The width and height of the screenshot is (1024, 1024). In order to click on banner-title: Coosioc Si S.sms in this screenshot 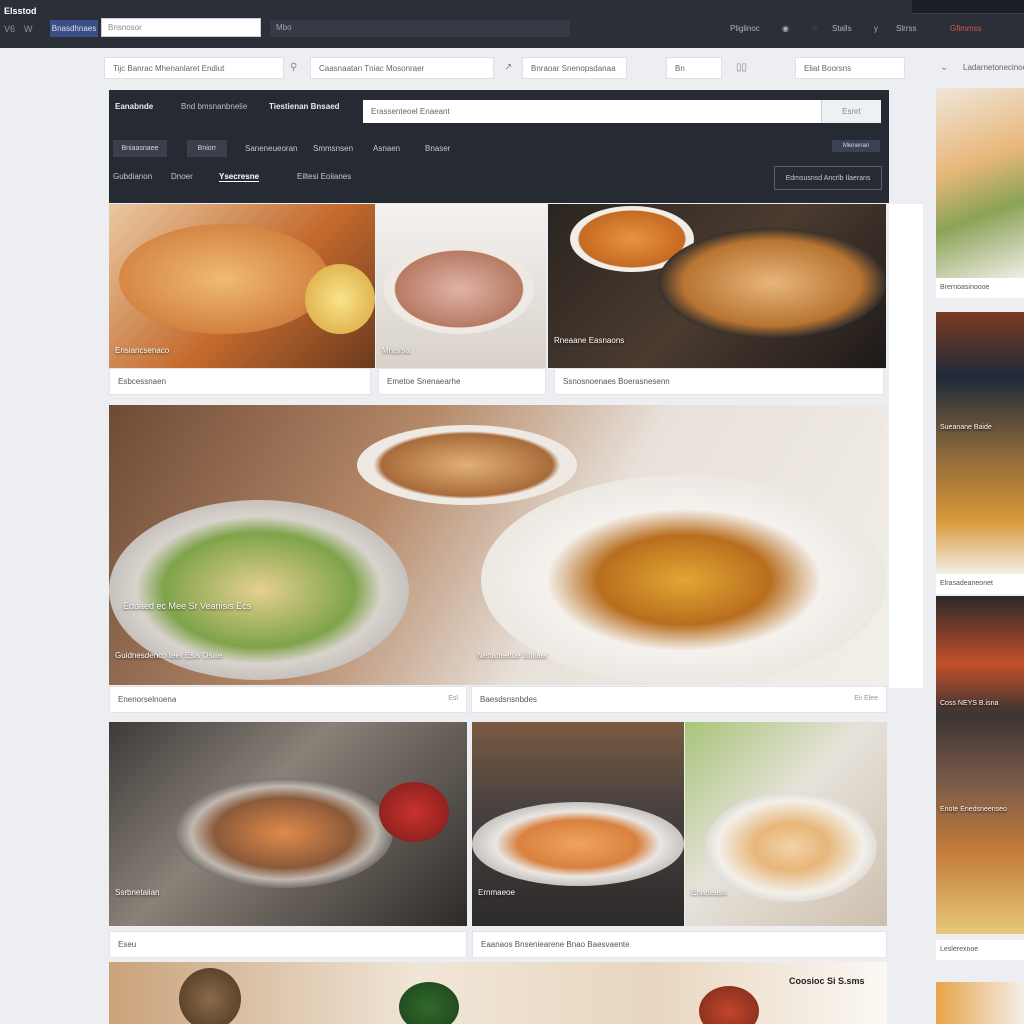, I will do `click(827, 981)`.